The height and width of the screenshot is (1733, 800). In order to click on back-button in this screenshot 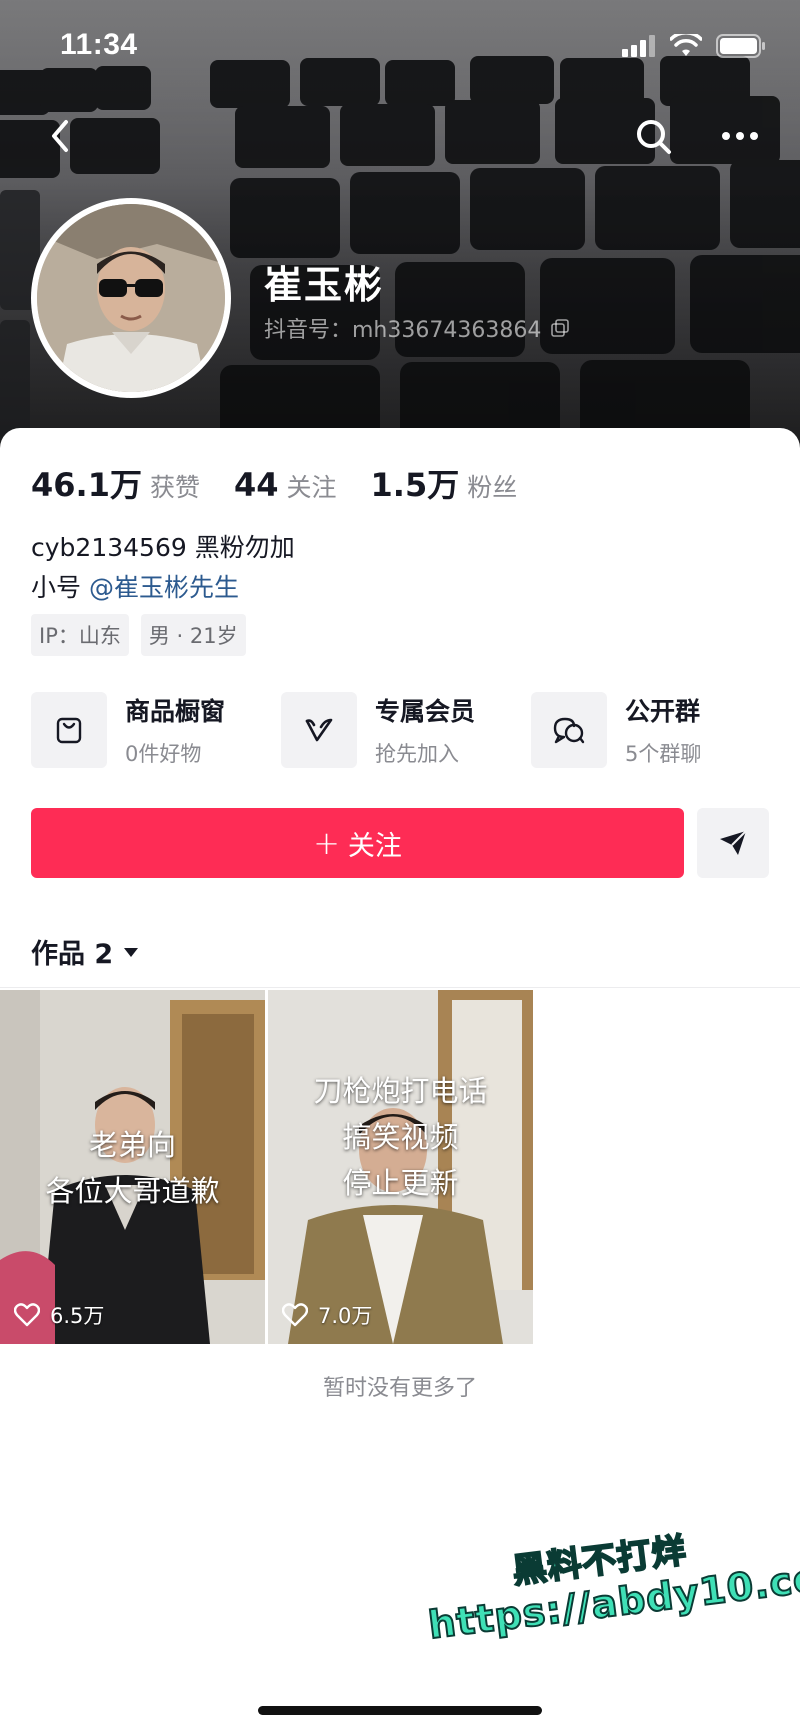, I will do `click(60, 135)`.